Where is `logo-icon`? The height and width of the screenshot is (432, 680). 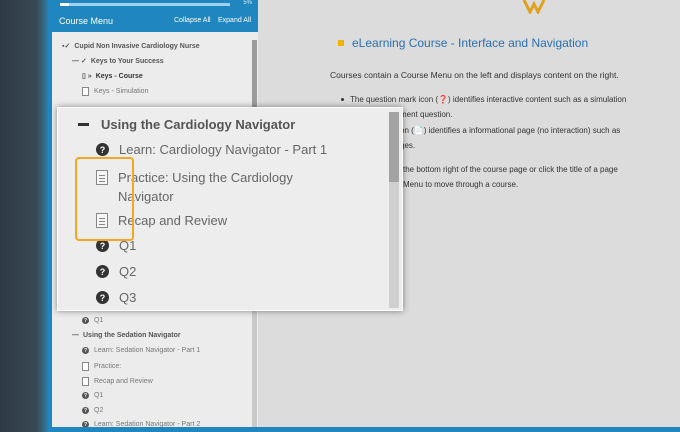
logo-icon is located at coordinates (534, 7).